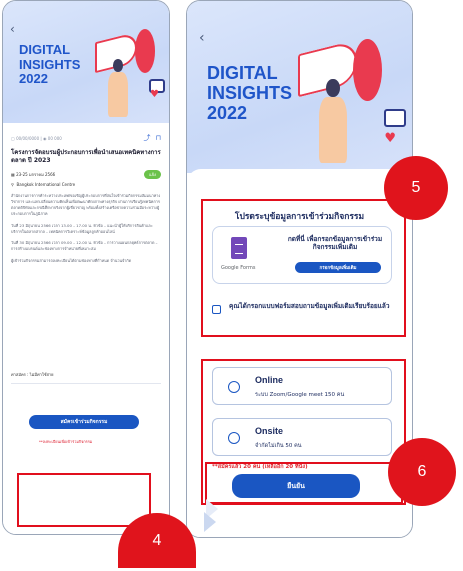 Image resolution: width=463 pixels, height=571 pixels. Describe the element at coordinates (86, 383) in the screenshot. I see `divider` at that location.